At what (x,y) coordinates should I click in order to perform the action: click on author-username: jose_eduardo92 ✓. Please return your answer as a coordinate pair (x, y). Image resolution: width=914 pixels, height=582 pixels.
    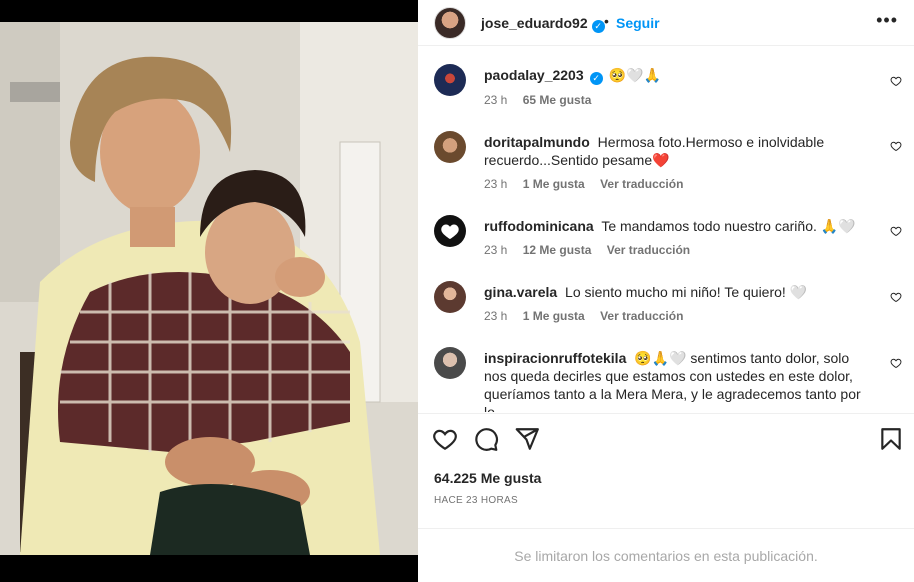
    Looking at the image, I should click on (543, 24).